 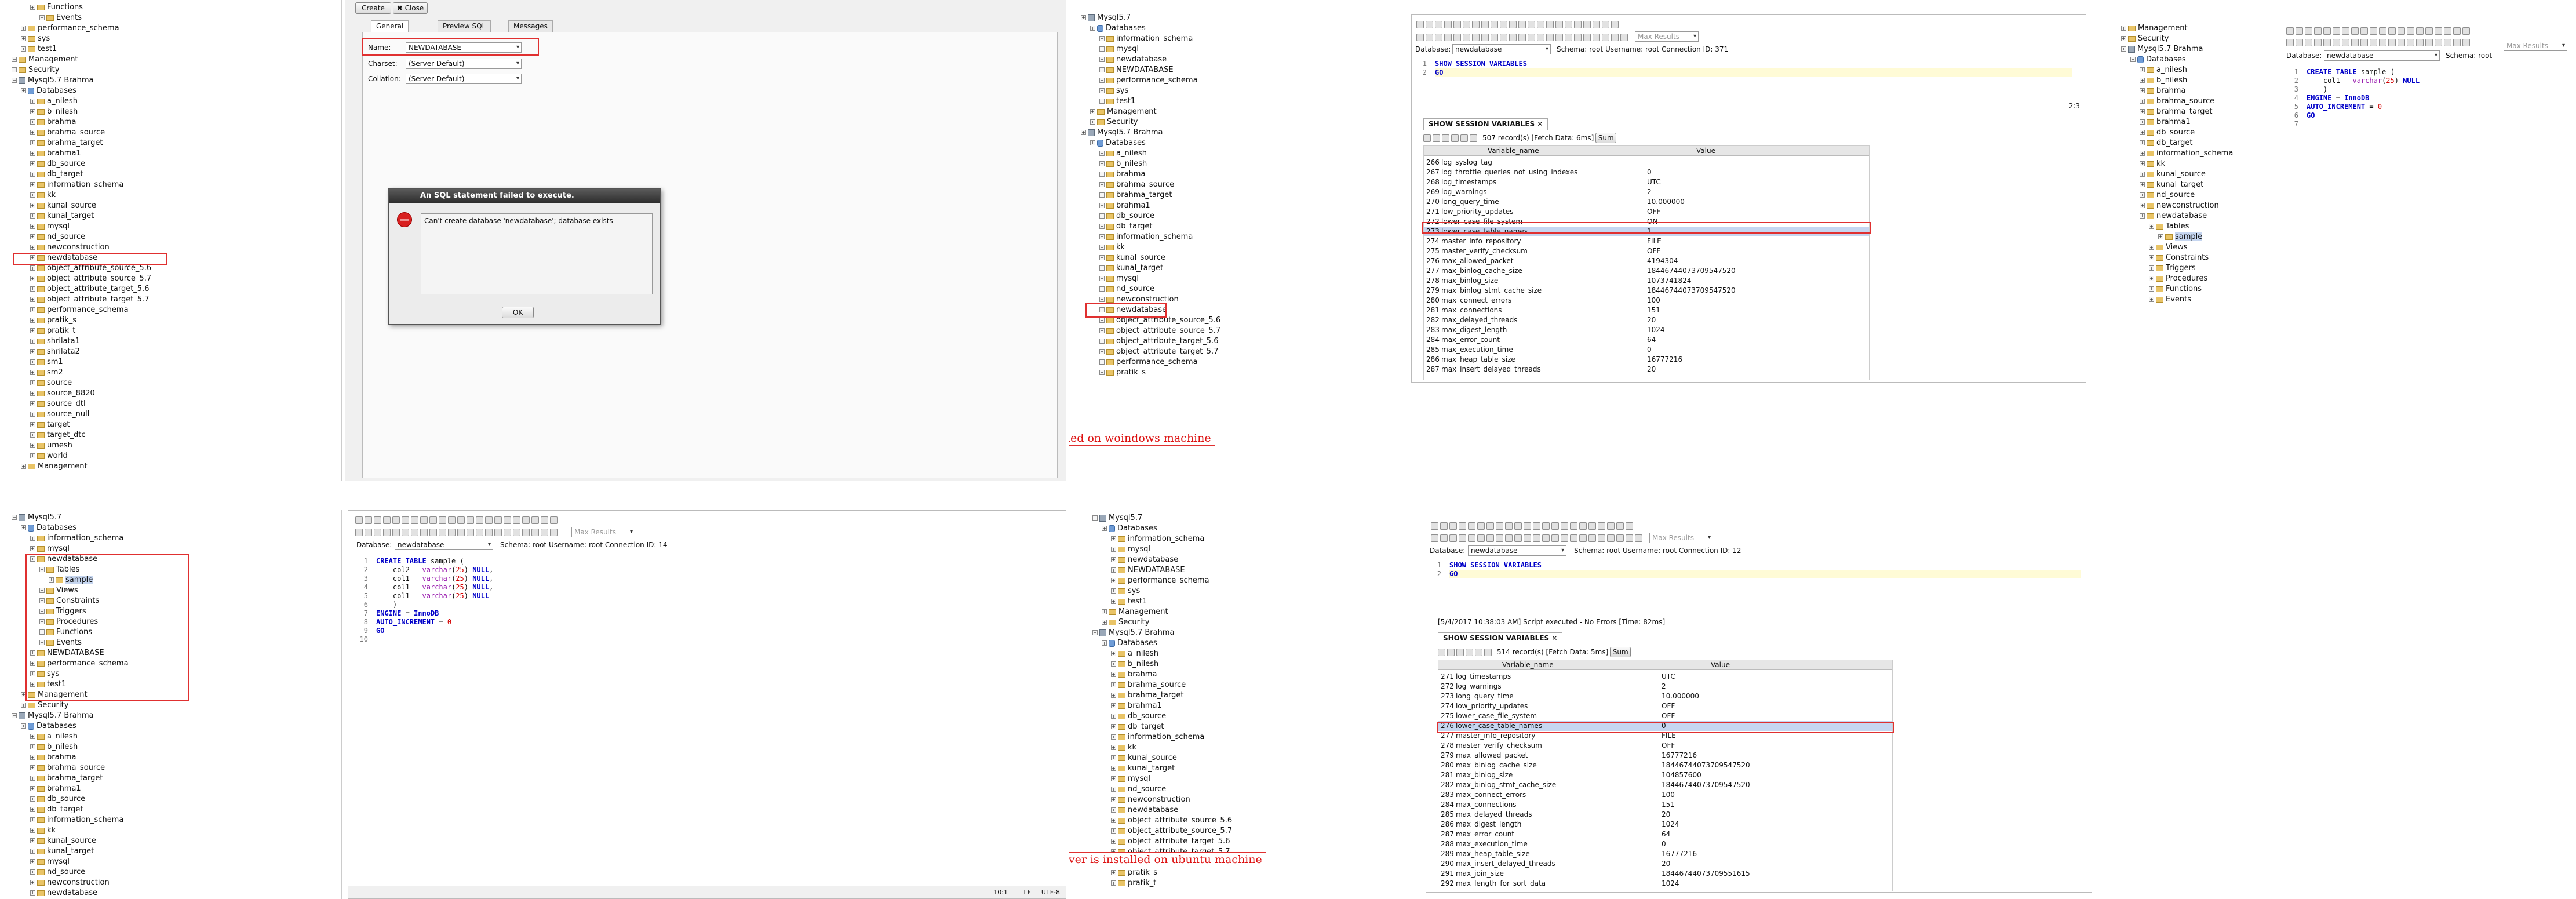 What do you see at coordinates (1665, 884) in the screenshot?
I see `table-row: 292 max_length_for_sort_data 1024` at bounding box center [1665, 884].